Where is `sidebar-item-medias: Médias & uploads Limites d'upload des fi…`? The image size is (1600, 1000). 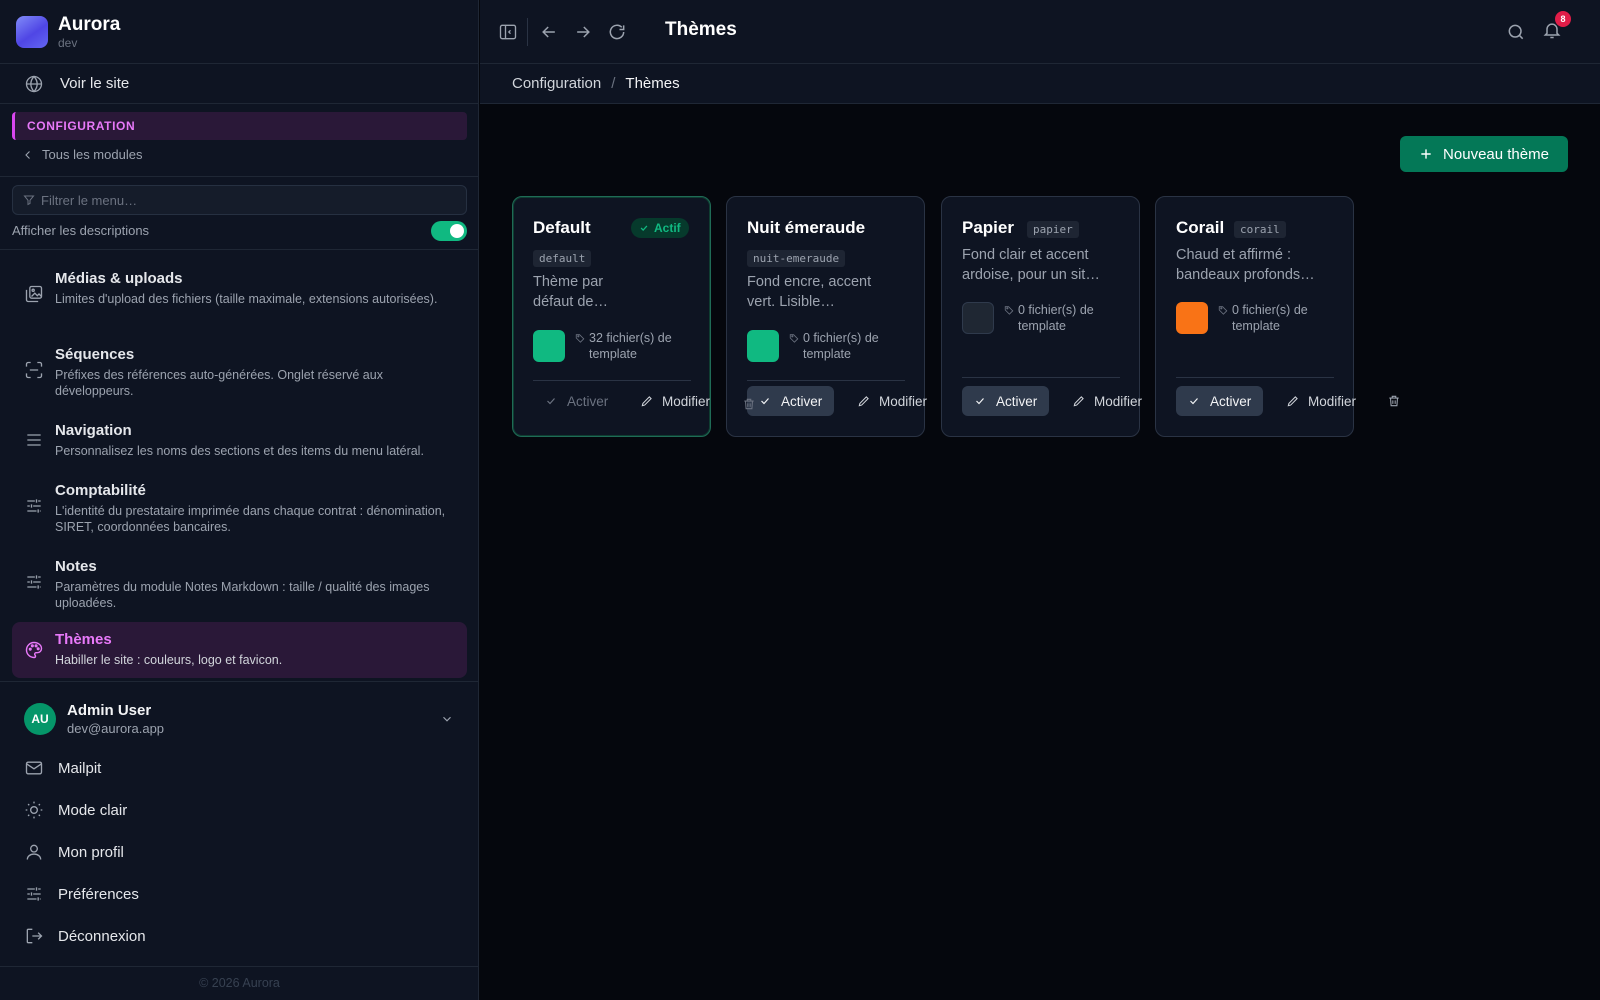 sidebar-item-medias: Médias & uploads Limites d'upload des fi… is located at coordinates (239, 297).